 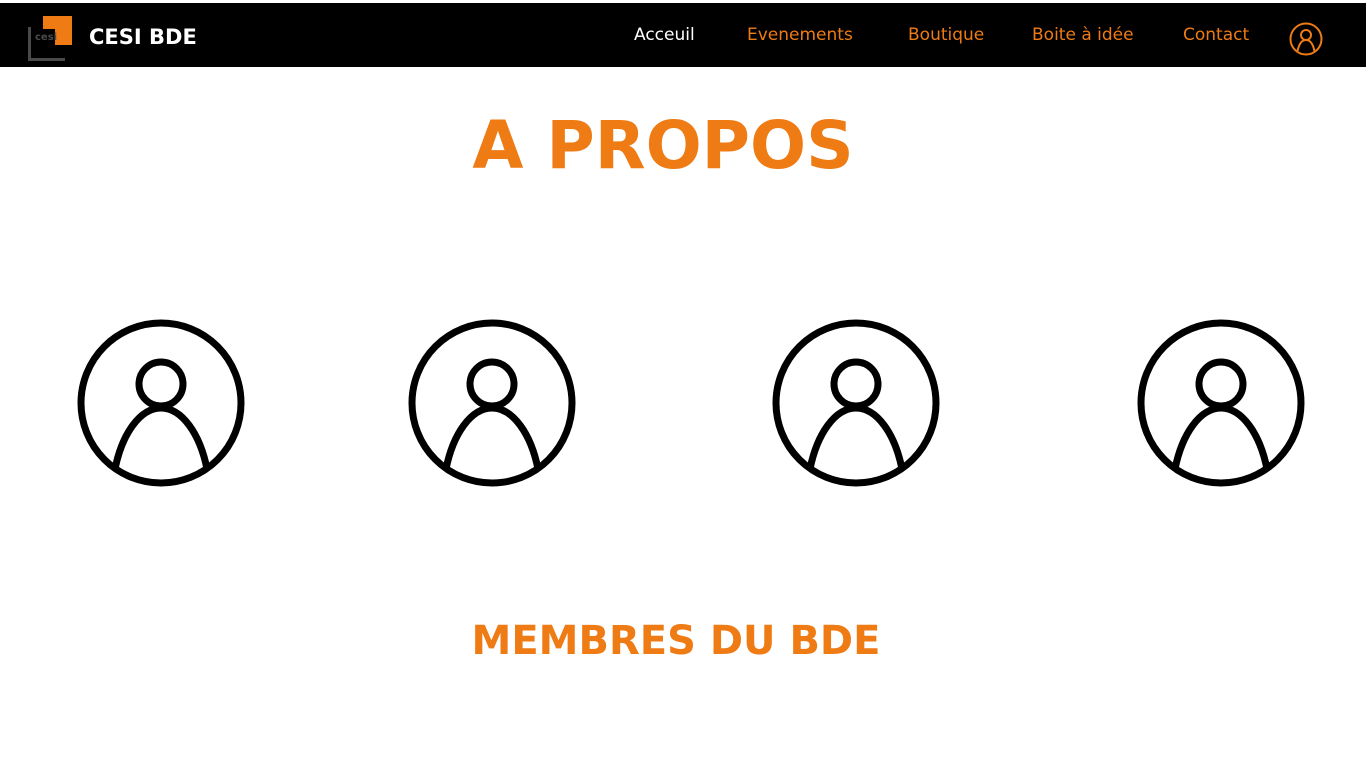 I want to click on members-section-title: MEMBRES DU BDE, so click(x=676, y=641).